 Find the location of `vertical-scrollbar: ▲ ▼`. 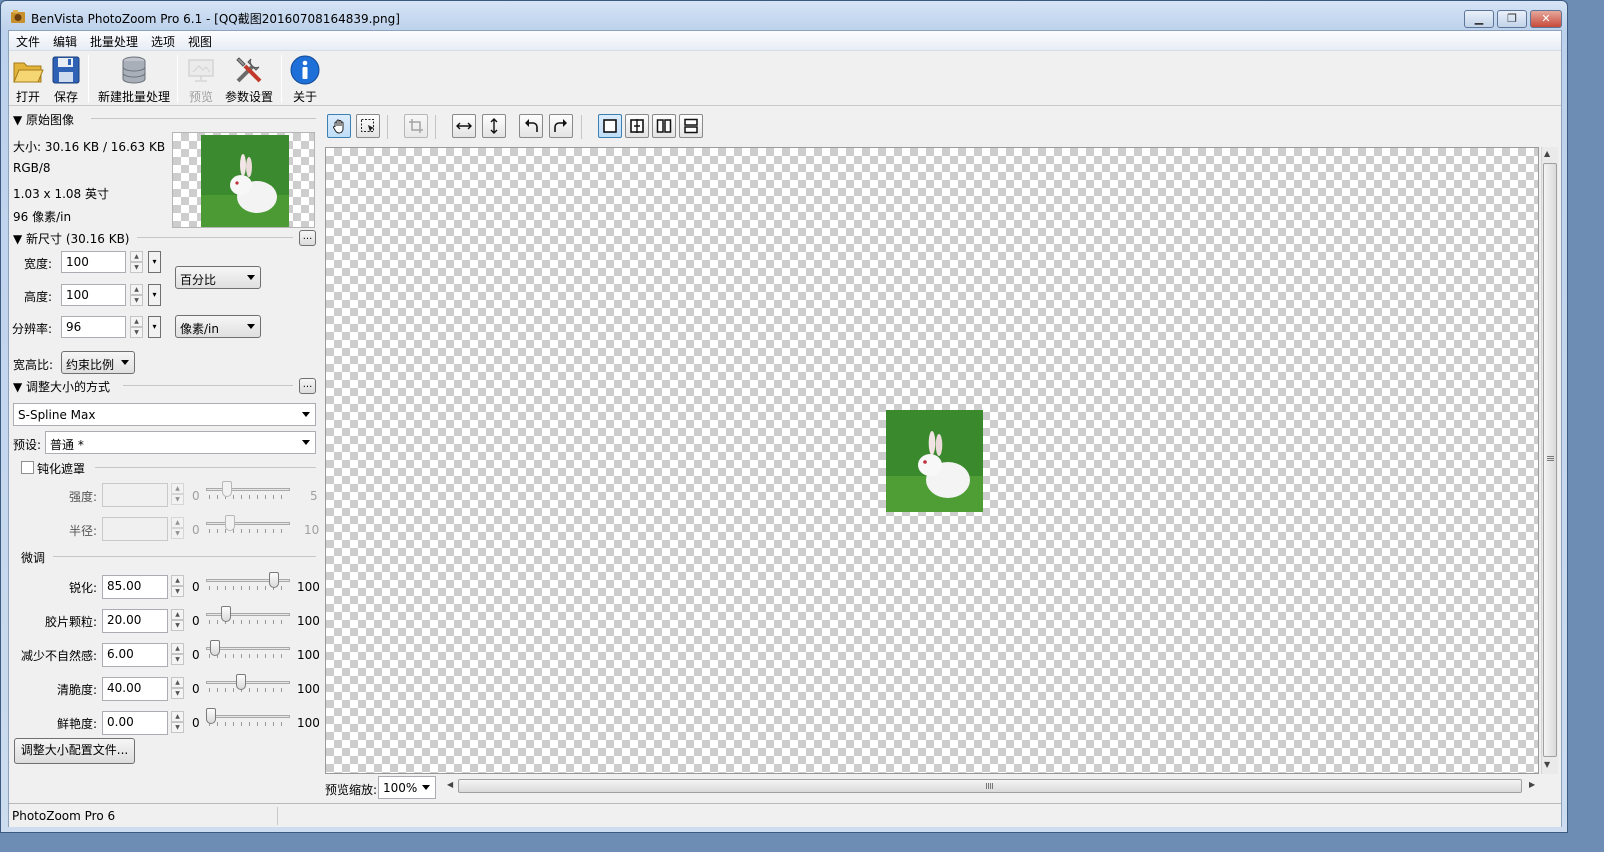

vertical-scrollbar: ▲ ▼ is located at coordinates (1549, 460).